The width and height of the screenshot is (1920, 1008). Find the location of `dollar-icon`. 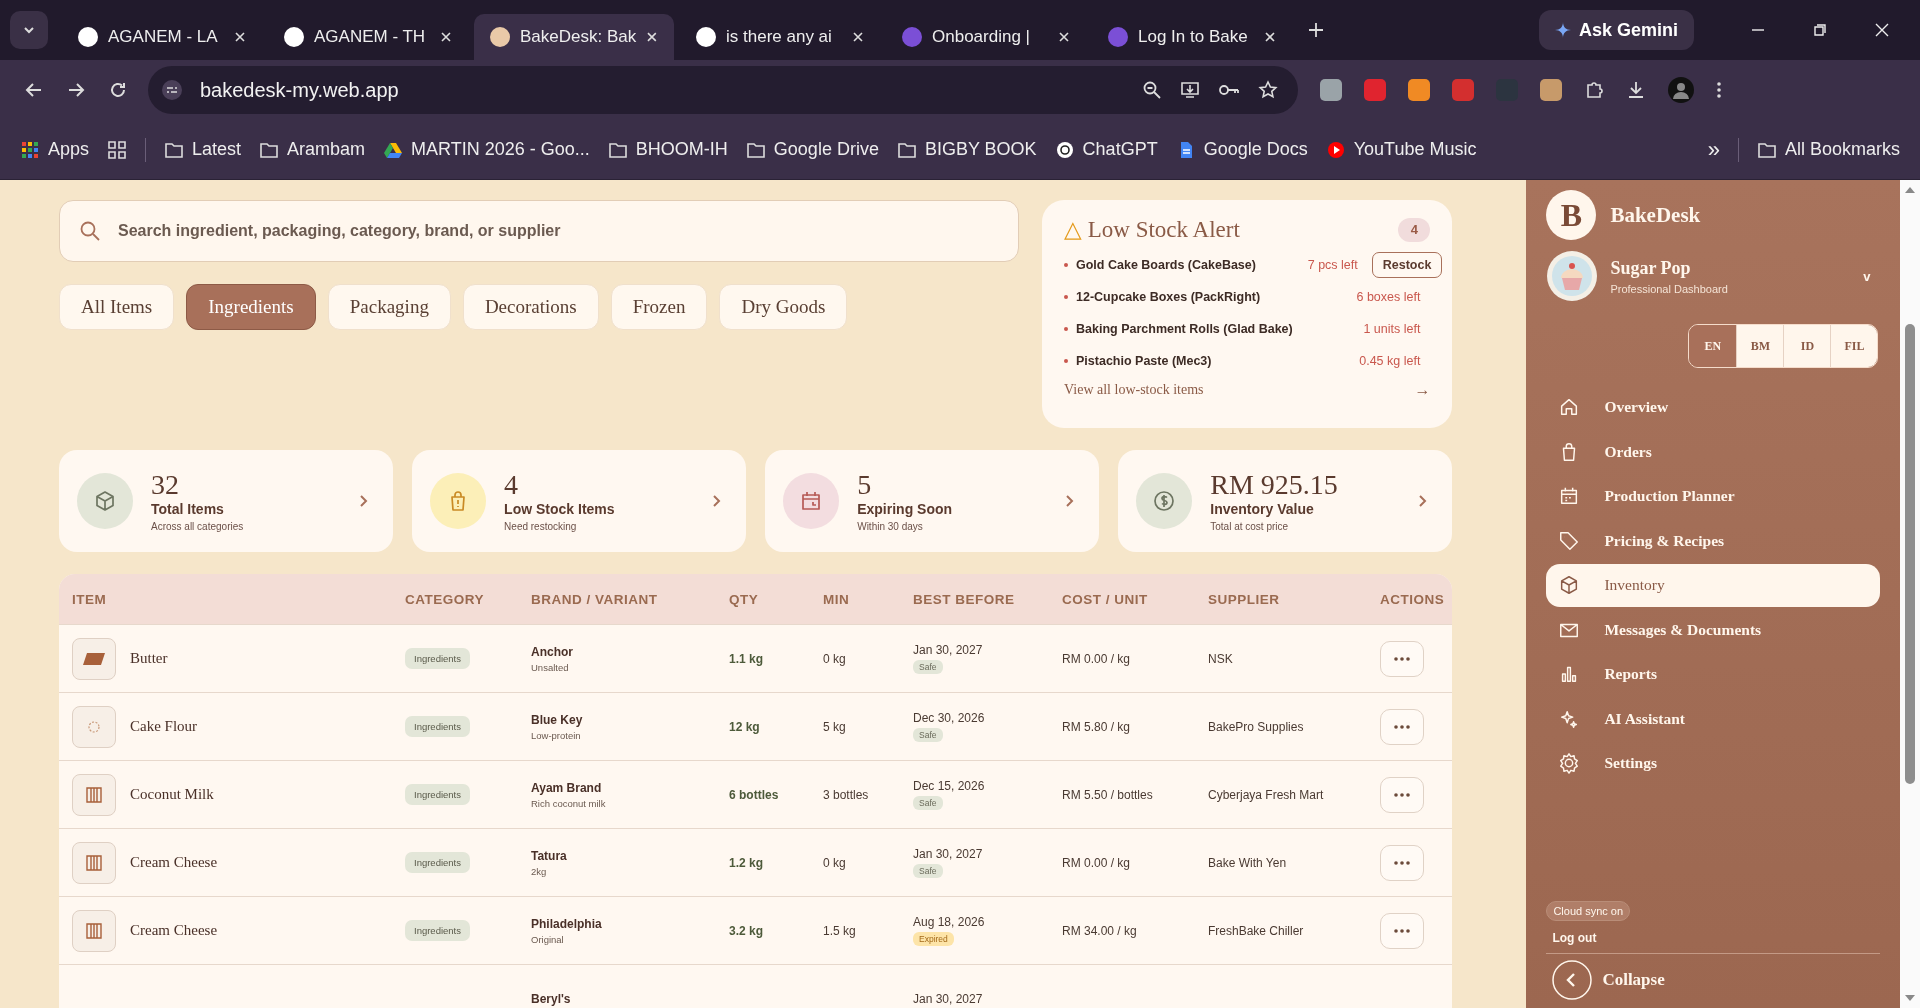

dollar-icon is located at coordinates (1164, 501).